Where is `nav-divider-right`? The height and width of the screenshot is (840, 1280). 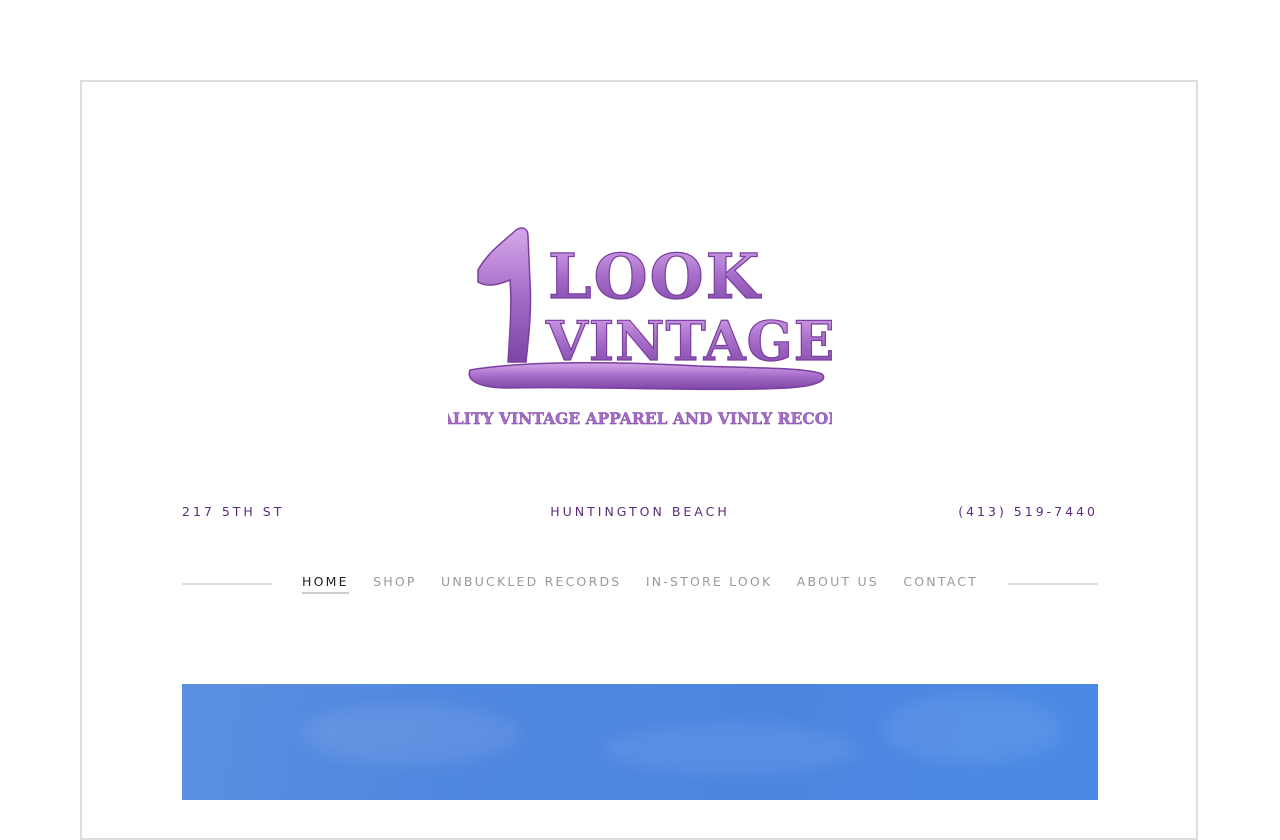 nav-divider-right is located at coordinates (1053, 584).